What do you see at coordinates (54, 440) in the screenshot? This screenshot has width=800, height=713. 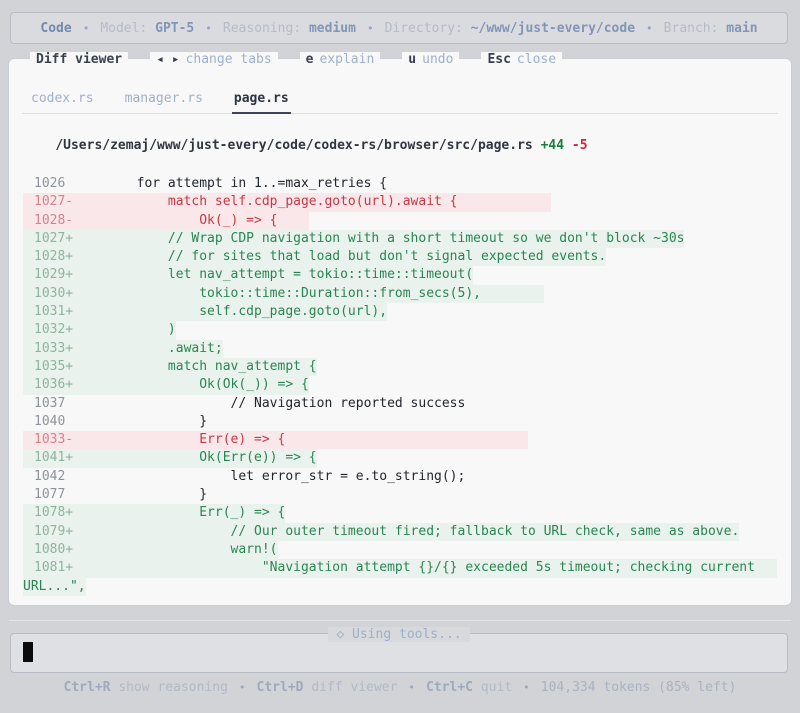 I see `line-number: 1033-` at bounding box center [54, 440].